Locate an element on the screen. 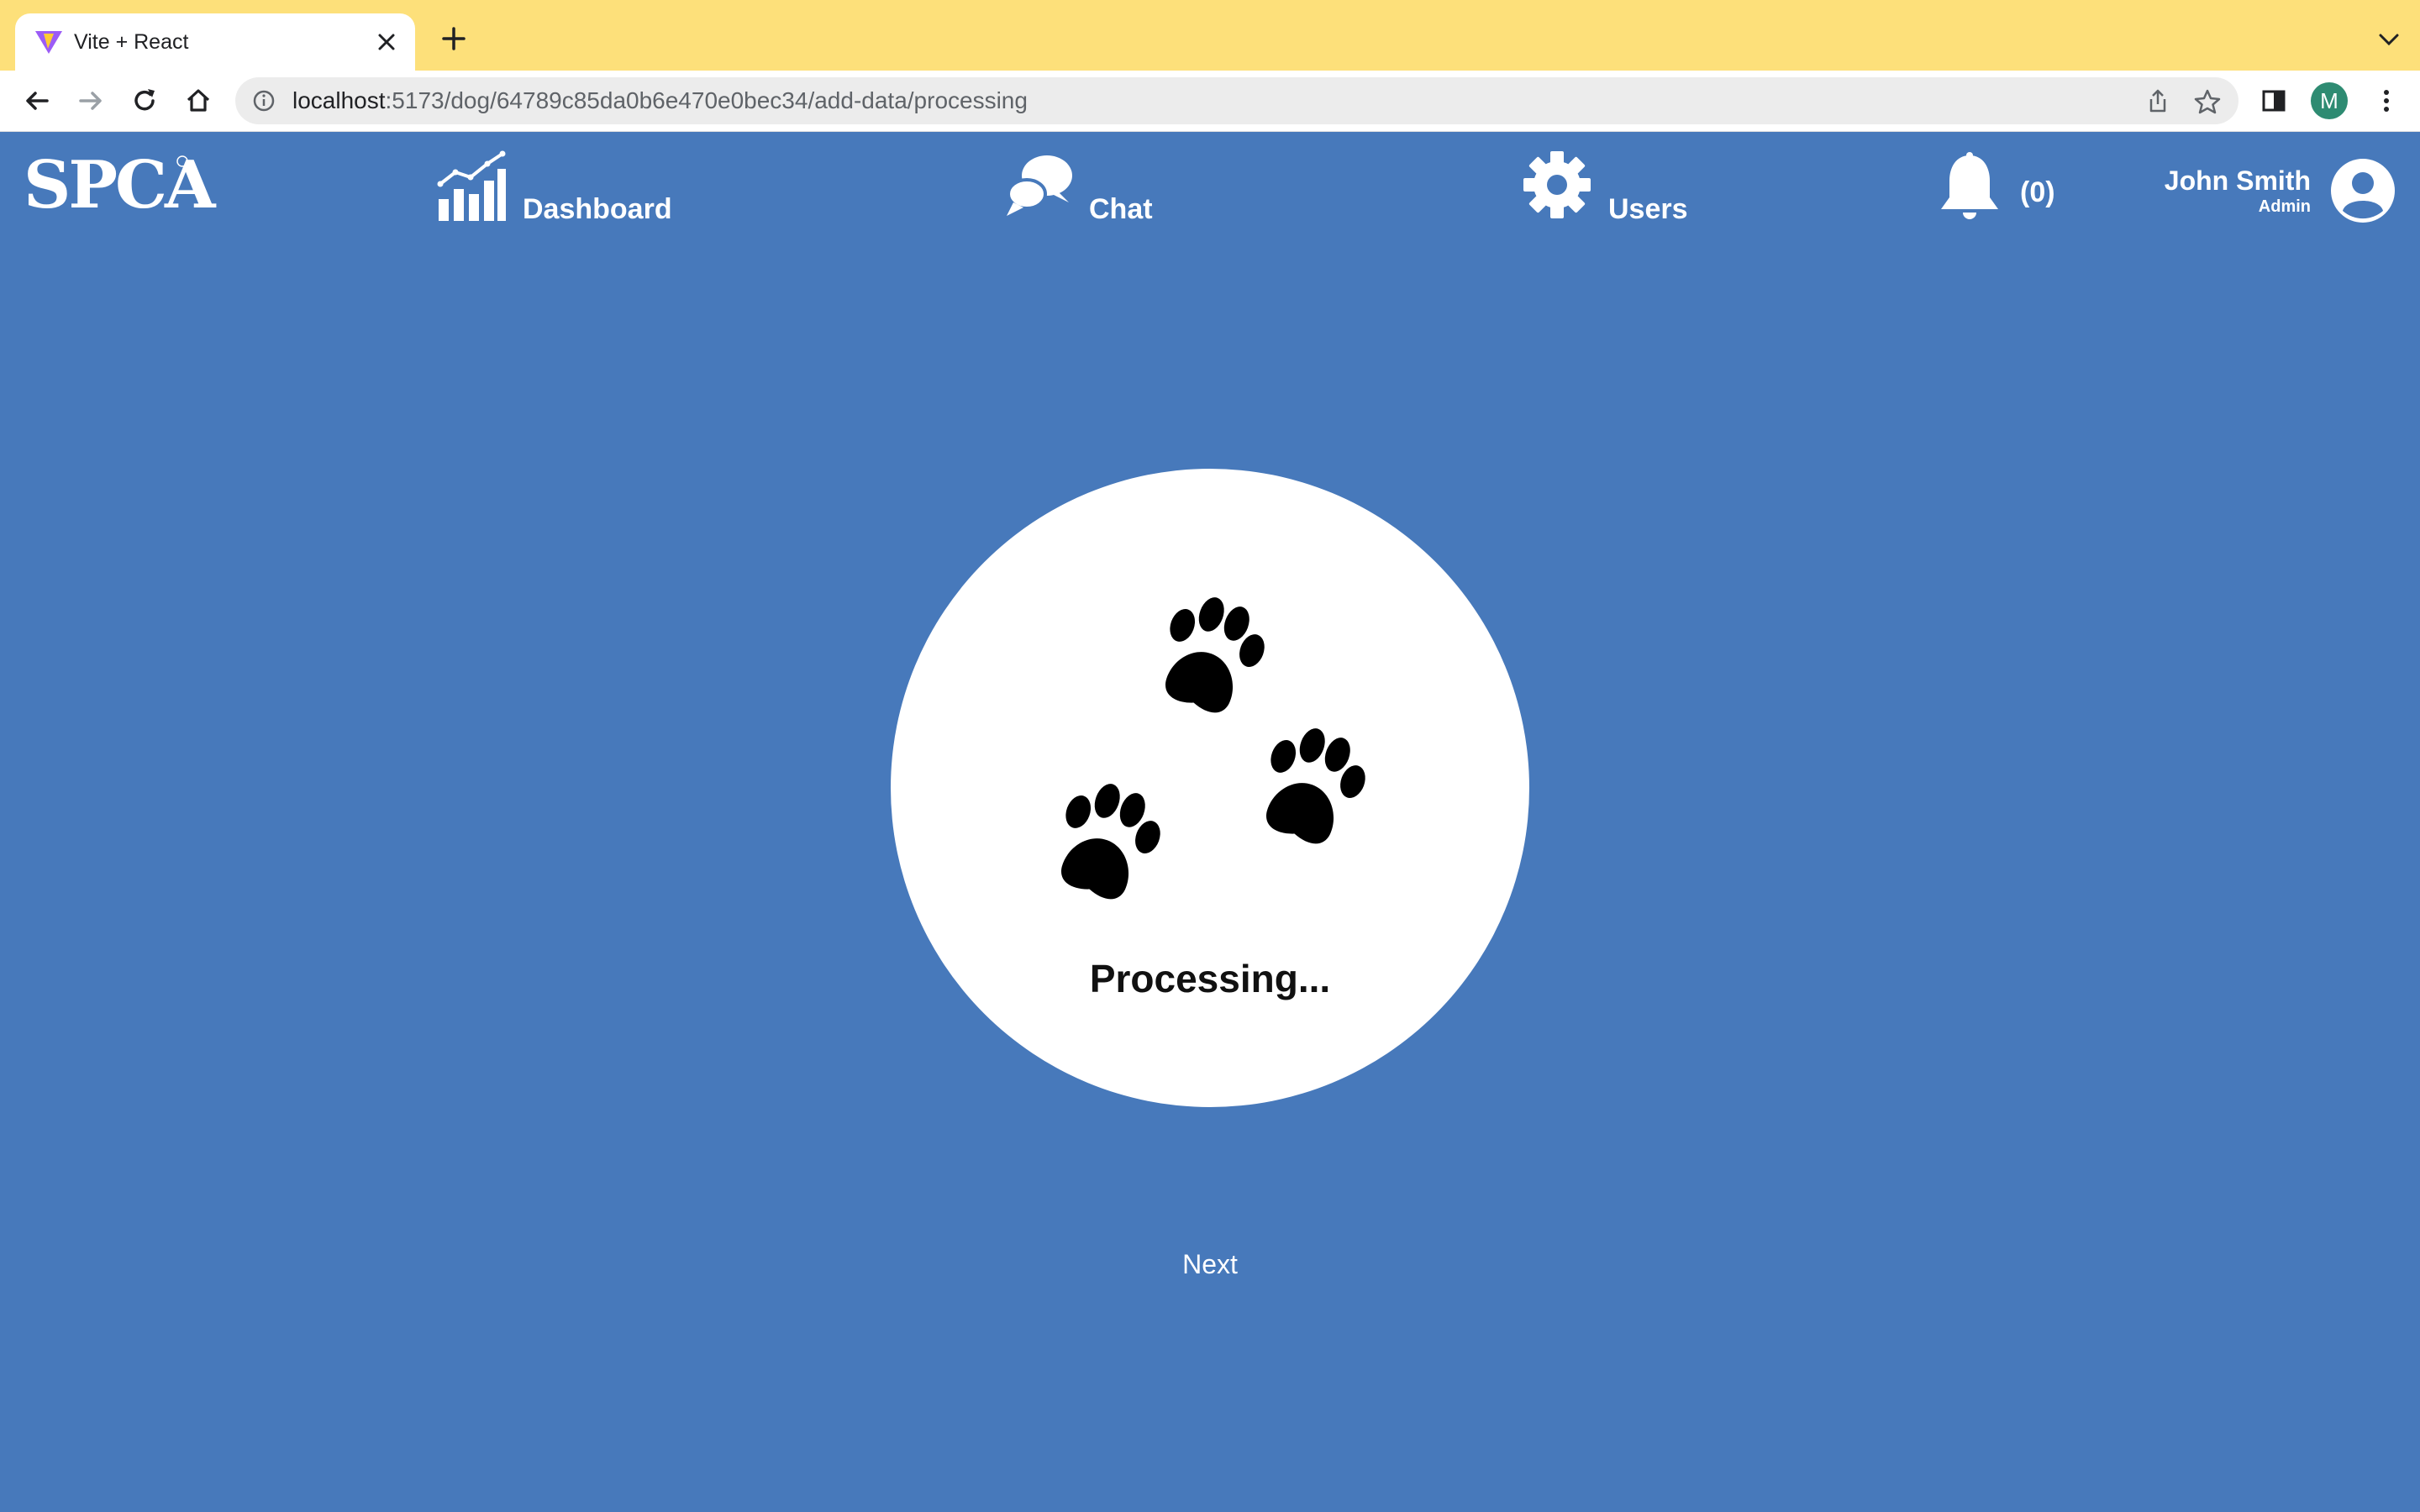  chat-bubbles-icon is located at coordinates (1040, 185).